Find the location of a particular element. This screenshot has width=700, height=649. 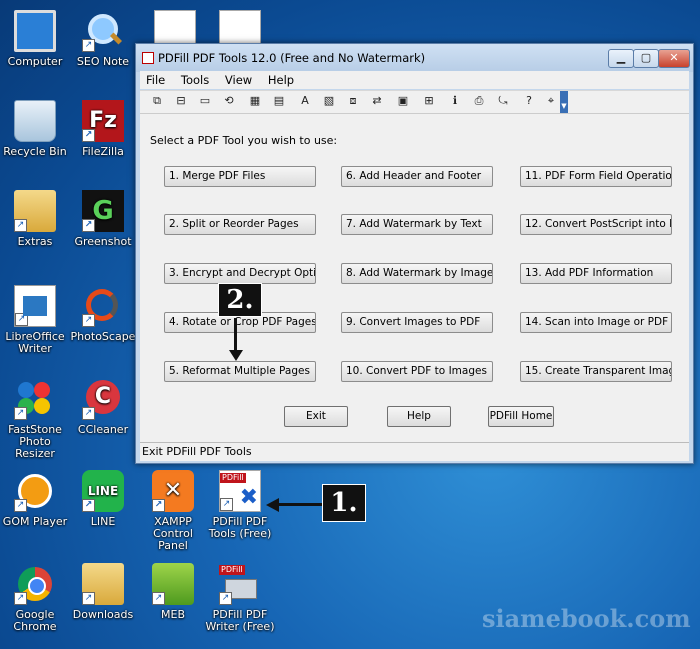

desktop-icon-label: FastStone Photo Resizer is located at coordinates (35, 441).